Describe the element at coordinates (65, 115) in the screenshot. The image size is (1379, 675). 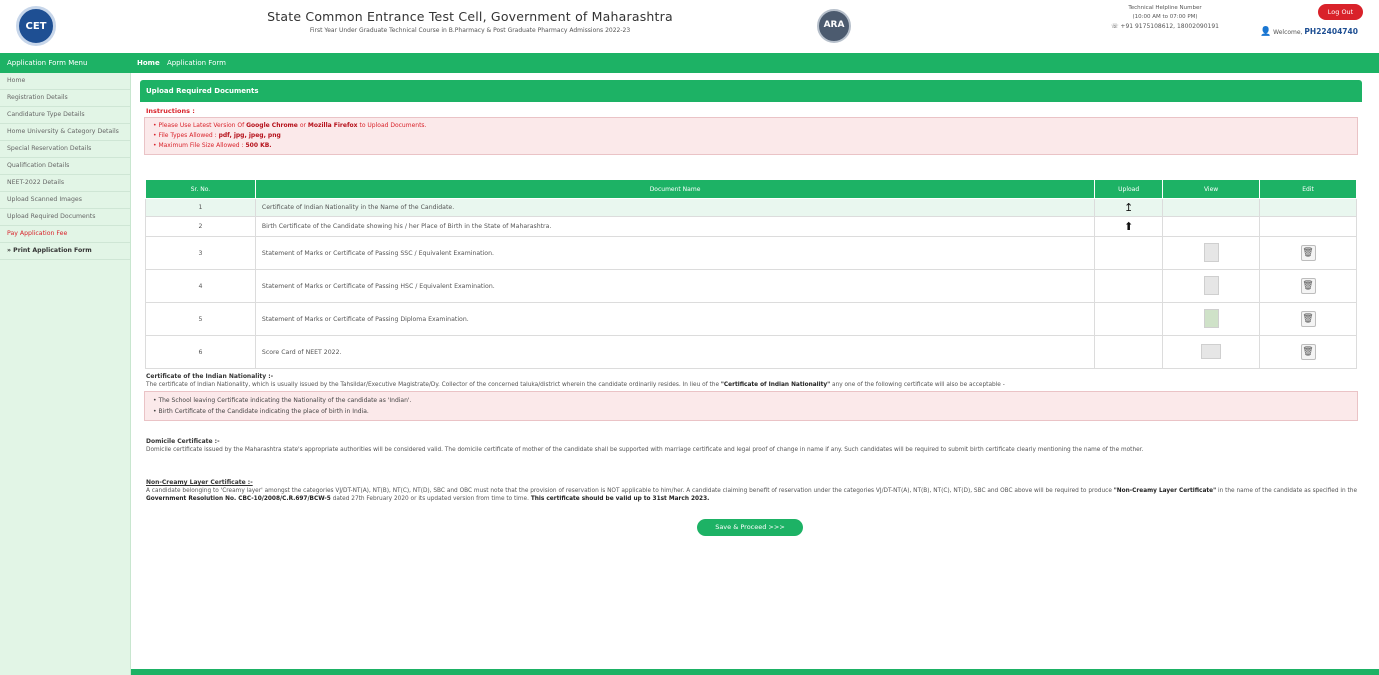
I see `sidebar-item-candidature: Candidature Type Details` at that location.